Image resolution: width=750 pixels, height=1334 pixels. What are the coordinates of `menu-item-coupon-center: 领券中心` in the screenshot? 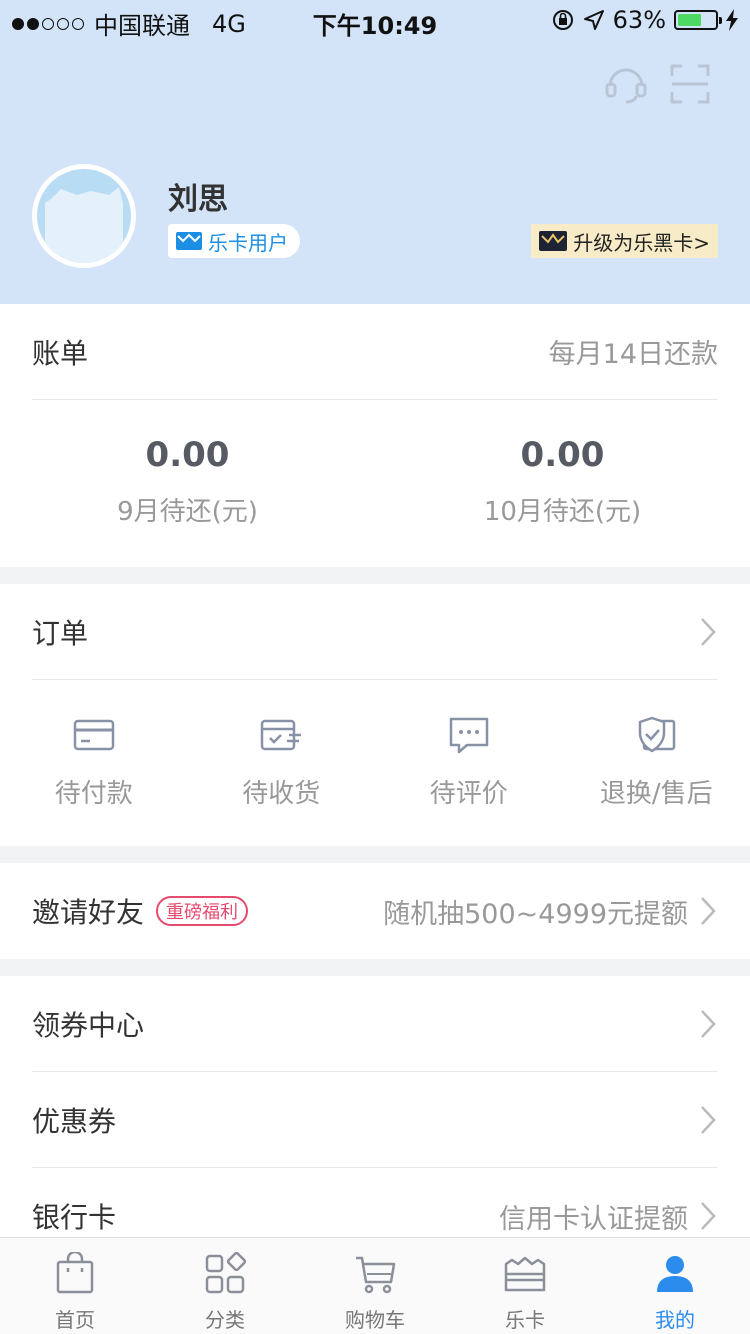 It's located at (375, 1024).